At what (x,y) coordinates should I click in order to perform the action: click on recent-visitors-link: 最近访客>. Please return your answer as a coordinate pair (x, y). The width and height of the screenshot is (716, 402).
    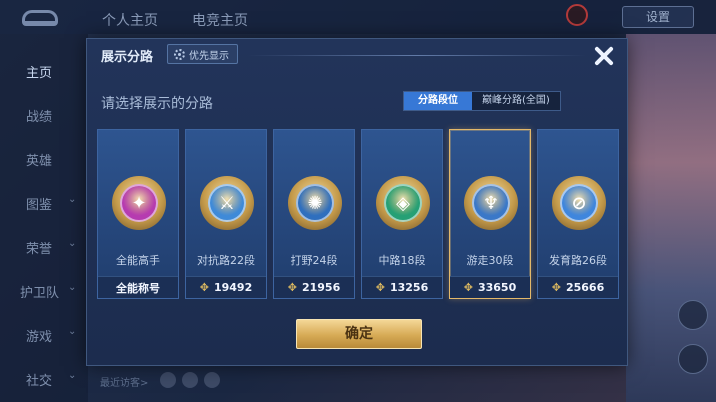
    Looking at the image, I should click on (124, 381).